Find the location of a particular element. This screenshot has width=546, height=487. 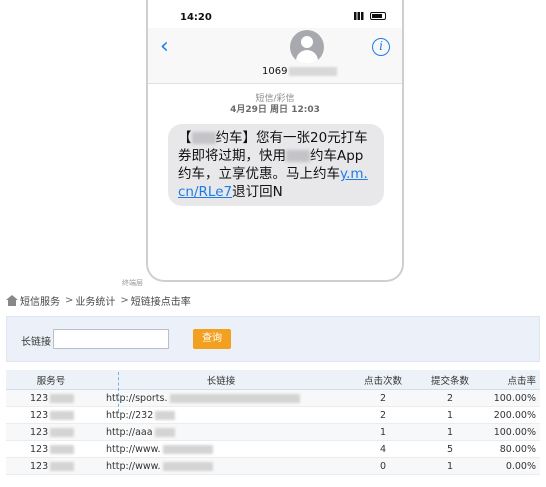

info-icon: i is located at coordinates (381, 47).